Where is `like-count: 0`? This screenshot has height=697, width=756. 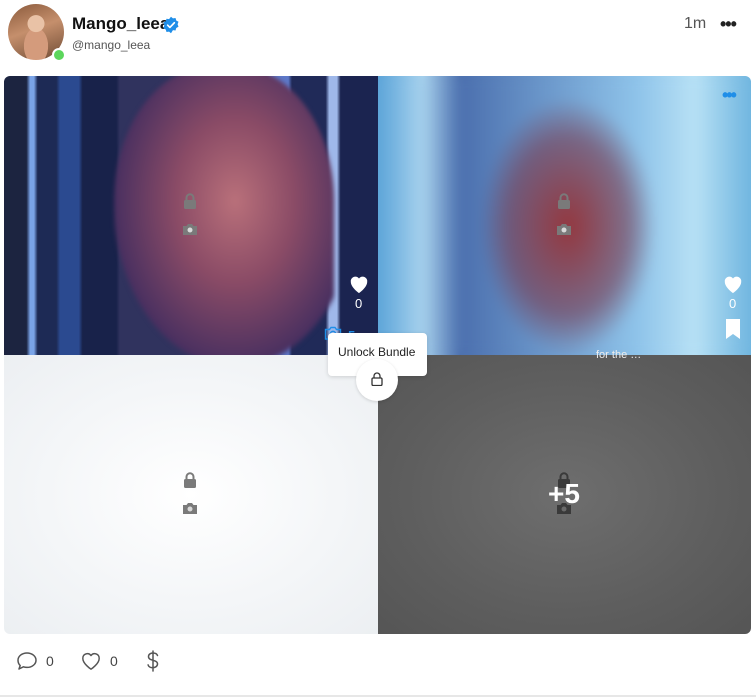 like-count: 0 is located at coordinates (114, 661).